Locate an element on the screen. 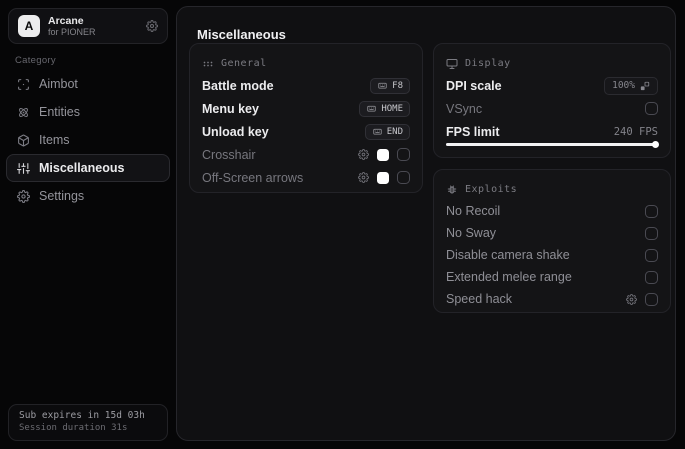 This screenshot has height=449, width=685. keybind-value: END is located at coordinates (394, 131).